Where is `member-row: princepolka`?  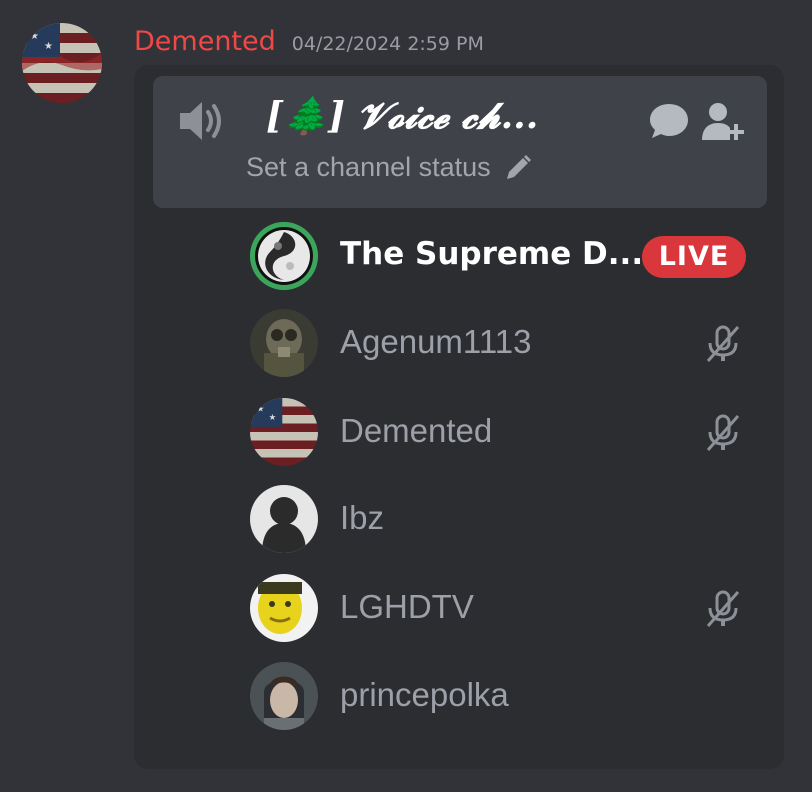
member-row: princepolka is located at coordinates (500, 698).